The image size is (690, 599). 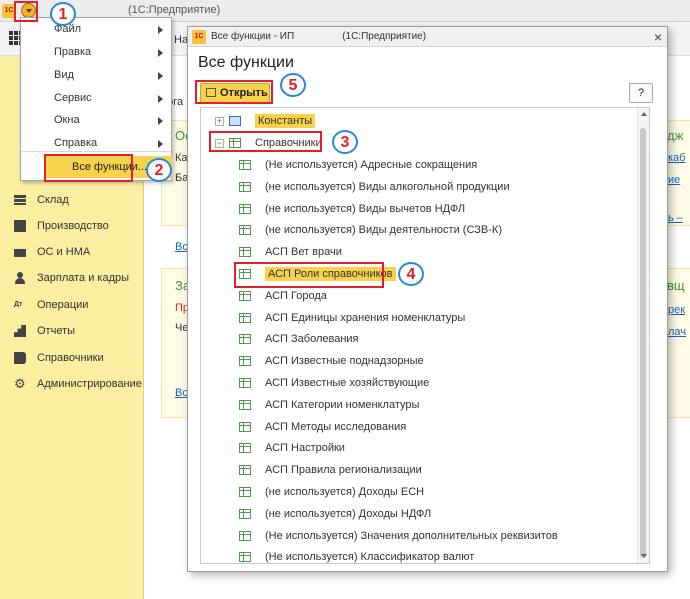 I want to click on gear-icon: ⚙, so click(x=20, y=383).